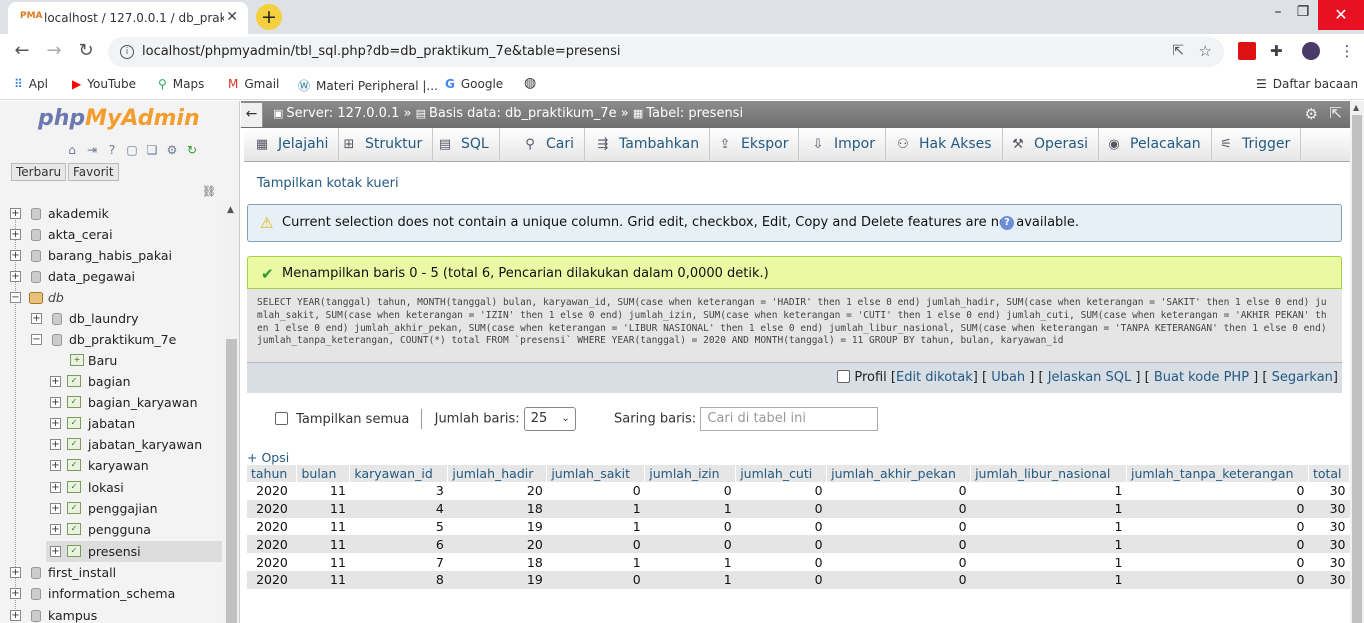 Image resolution: width=1364 pixels, height=623 pixels. I want to click on tree-node-barang-habis-pakai: + barang_habis_pakai, so click(111, 255).